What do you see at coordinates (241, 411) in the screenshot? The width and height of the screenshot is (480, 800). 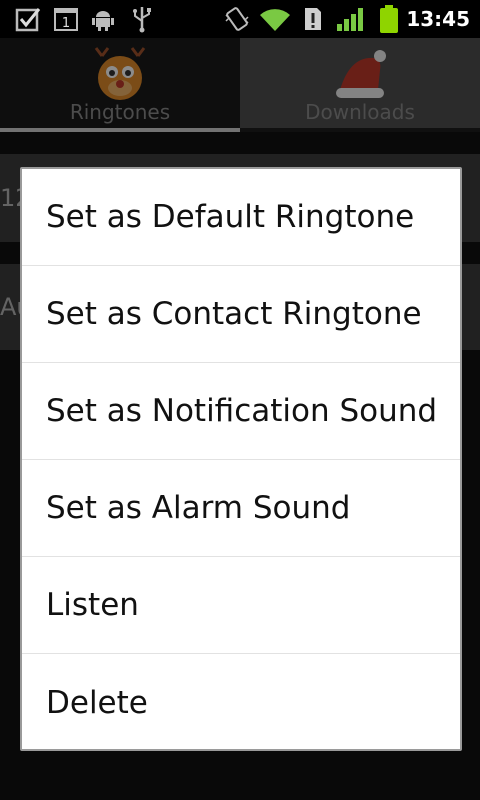 I see `menu-item-set-notification-sound: Set as Notification Sound` at bounding box center [241, 411].